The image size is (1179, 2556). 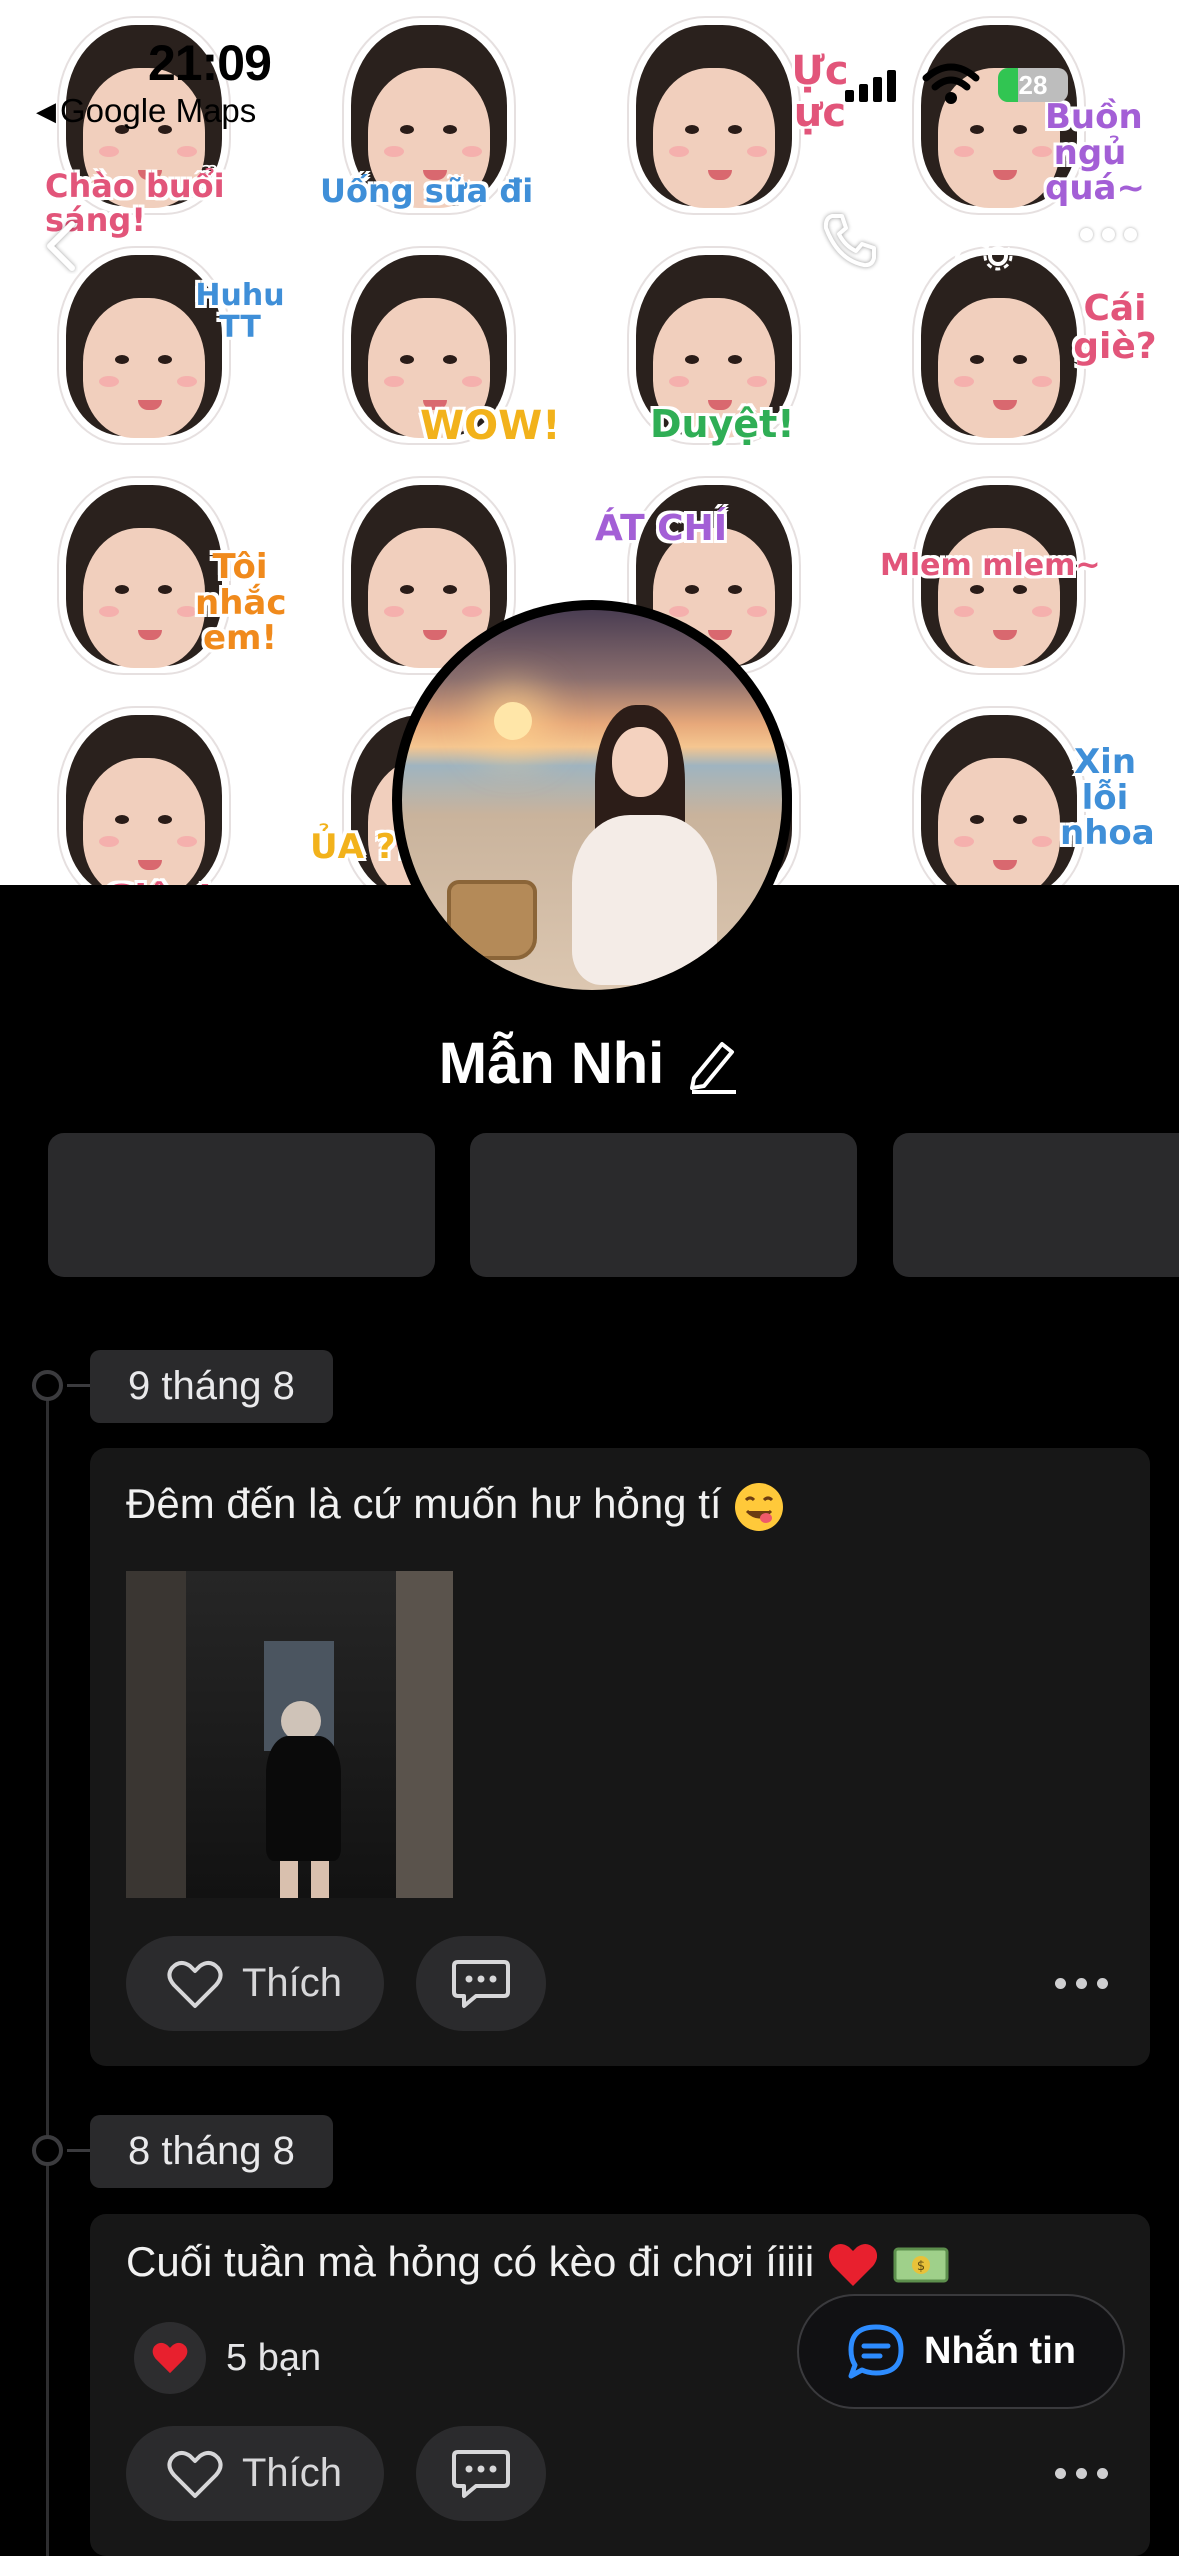 I want to click on post-text: Cuối tuần mà hỏng có kèo đi chơi íiiii $, so click(x=538, y=2264).